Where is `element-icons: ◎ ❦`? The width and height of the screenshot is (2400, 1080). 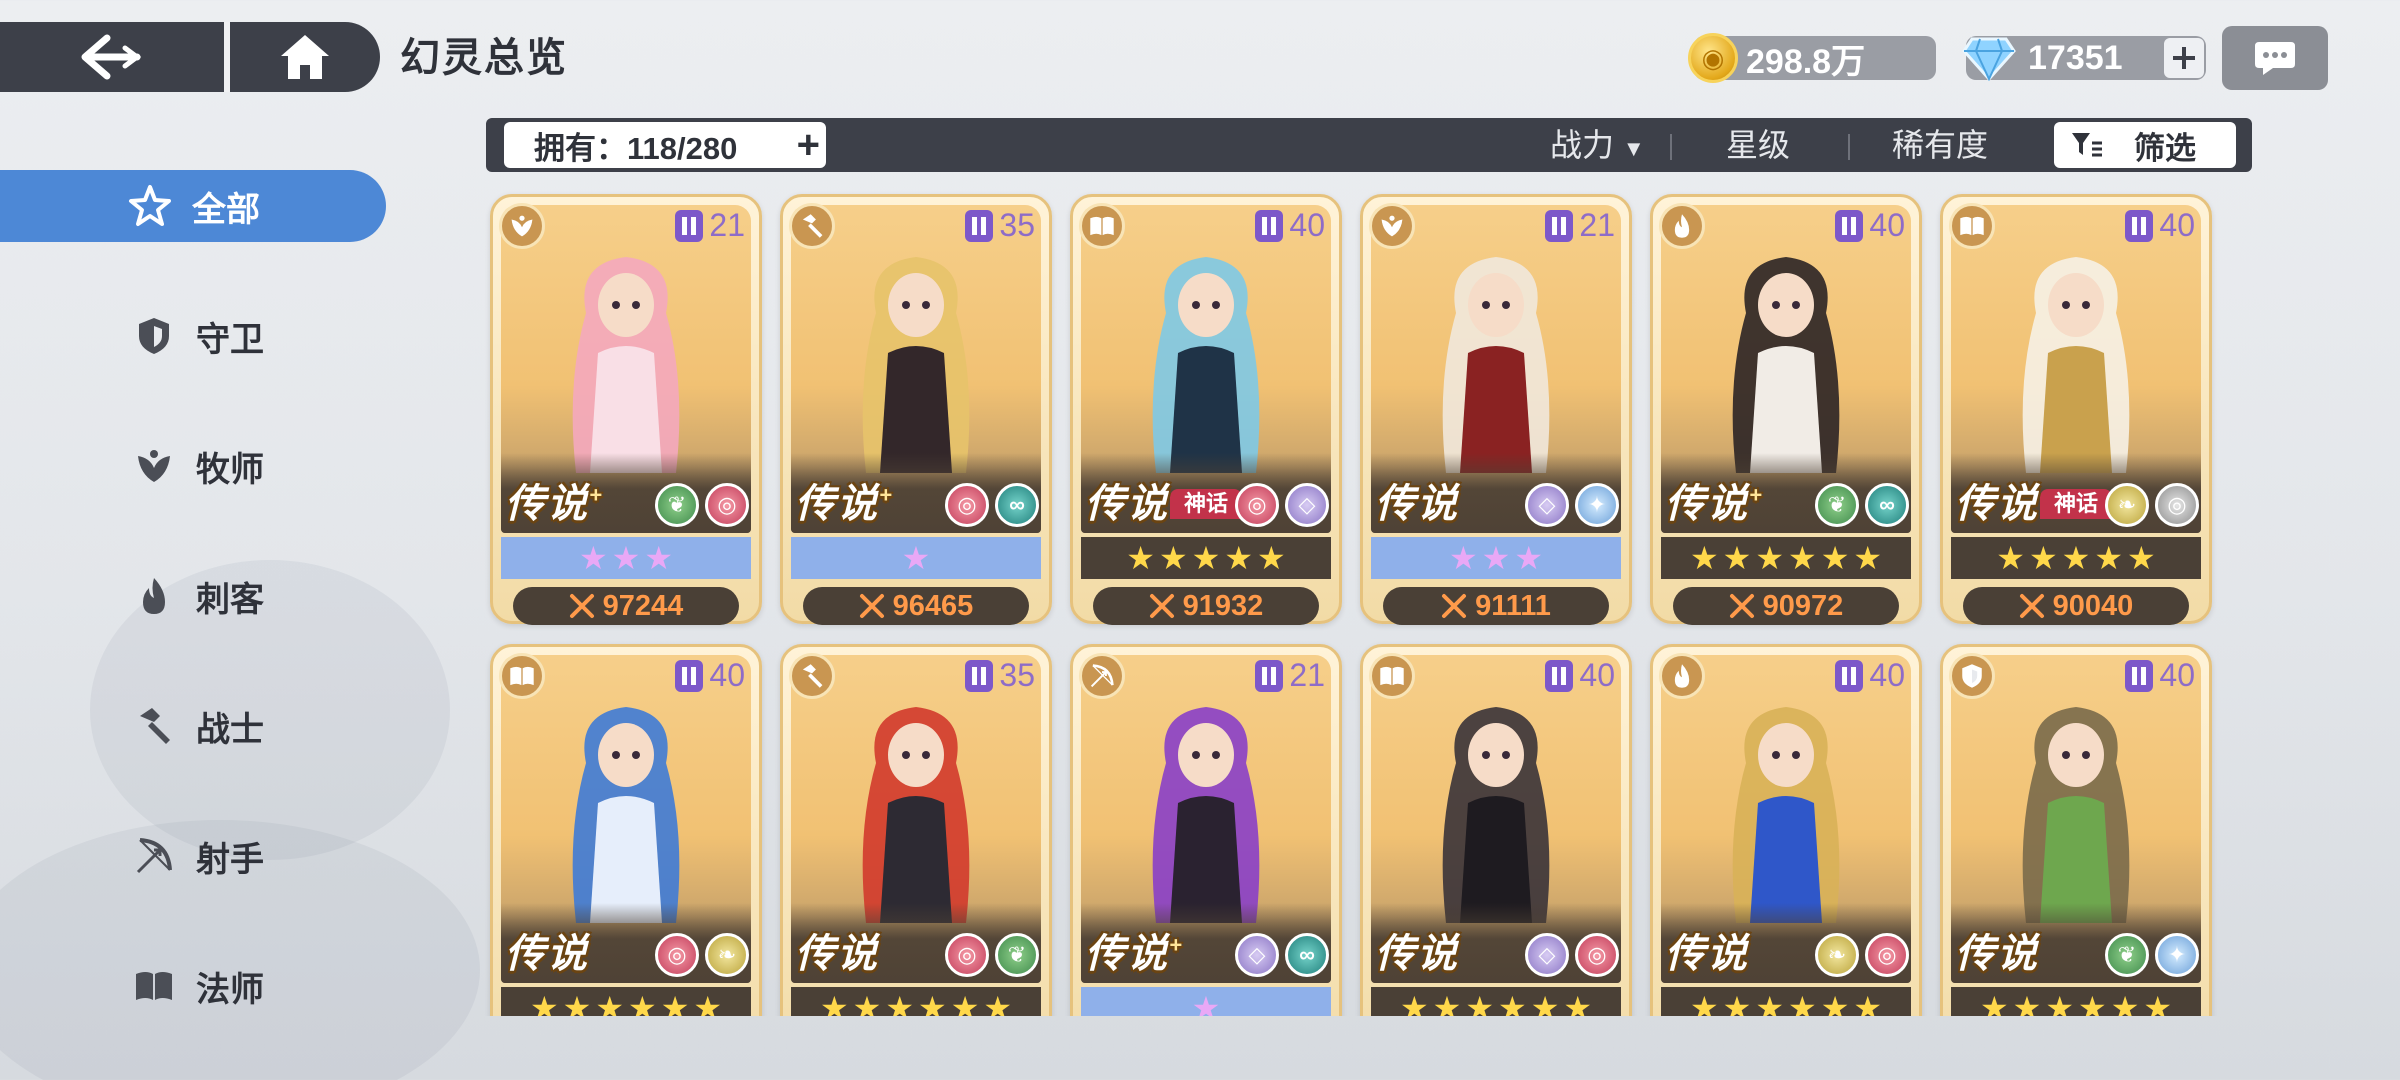 element-icons: ◎ ❦ is located at coordinates (992, 955).